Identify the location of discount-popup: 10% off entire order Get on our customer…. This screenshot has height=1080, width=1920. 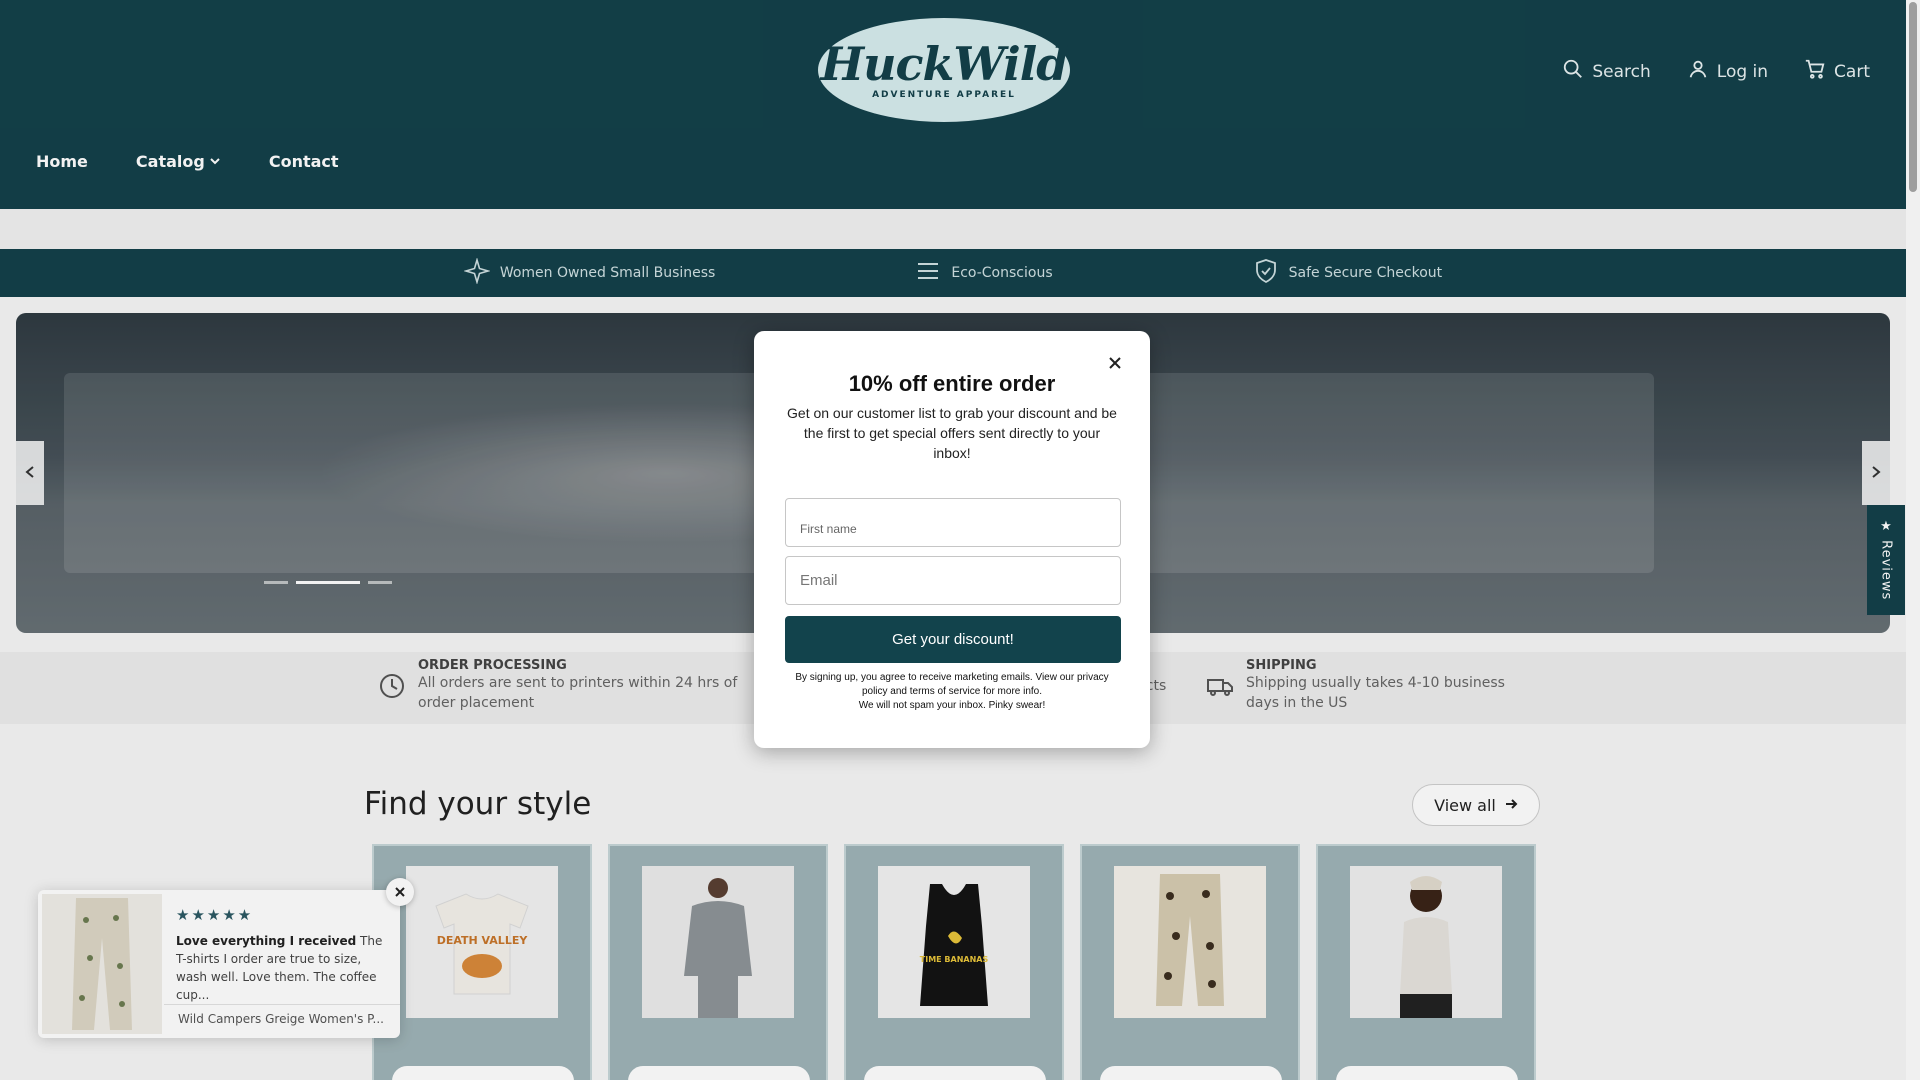
(952, 539).